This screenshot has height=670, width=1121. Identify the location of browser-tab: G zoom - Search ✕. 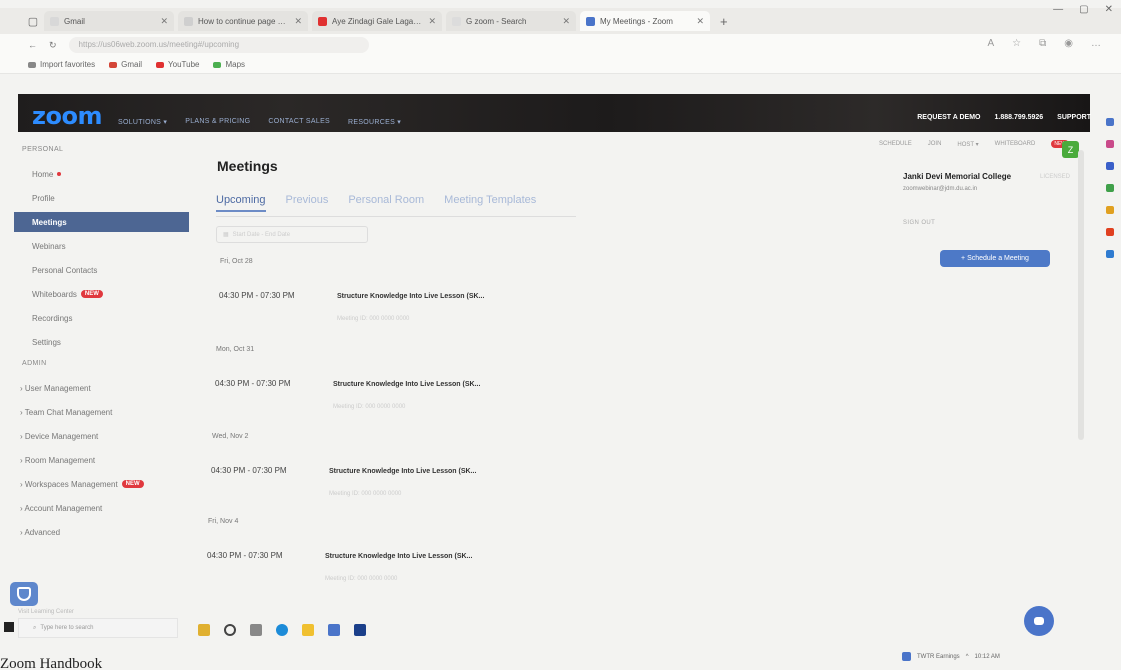
(511, 21).